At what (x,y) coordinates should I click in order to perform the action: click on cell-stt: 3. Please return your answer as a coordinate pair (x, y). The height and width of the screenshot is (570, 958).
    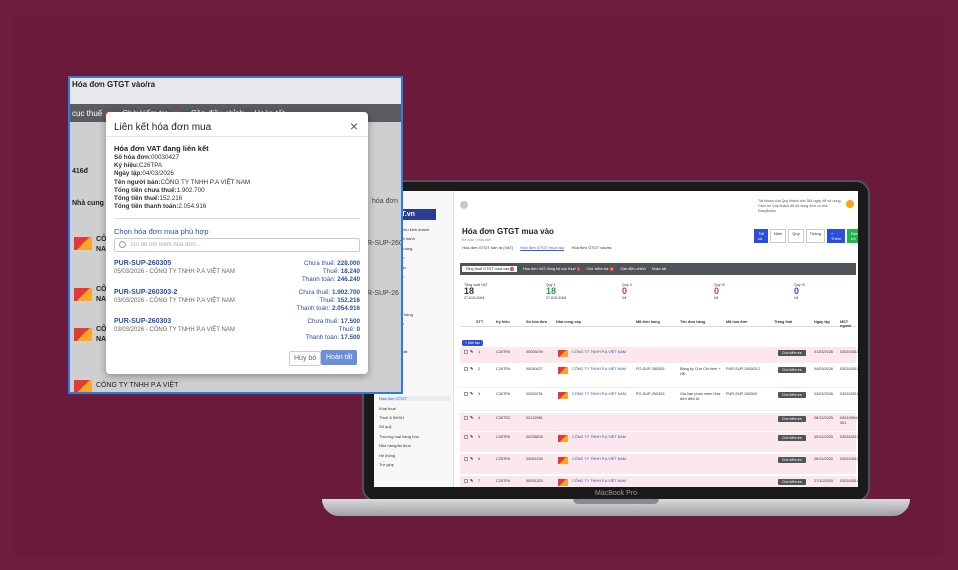
    Looking at the image, I should click on (479, 394).